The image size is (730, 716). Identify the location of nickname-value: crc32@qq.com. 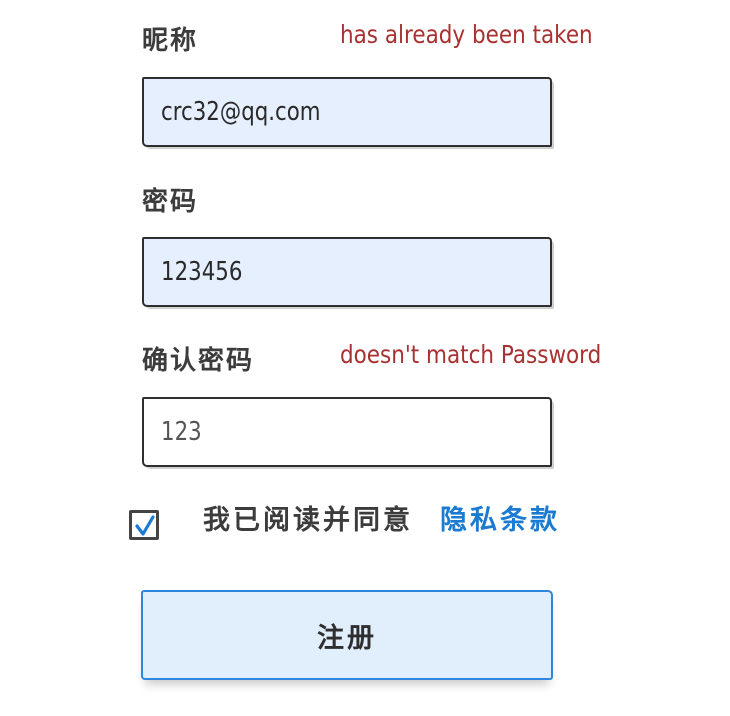
(241, 112).